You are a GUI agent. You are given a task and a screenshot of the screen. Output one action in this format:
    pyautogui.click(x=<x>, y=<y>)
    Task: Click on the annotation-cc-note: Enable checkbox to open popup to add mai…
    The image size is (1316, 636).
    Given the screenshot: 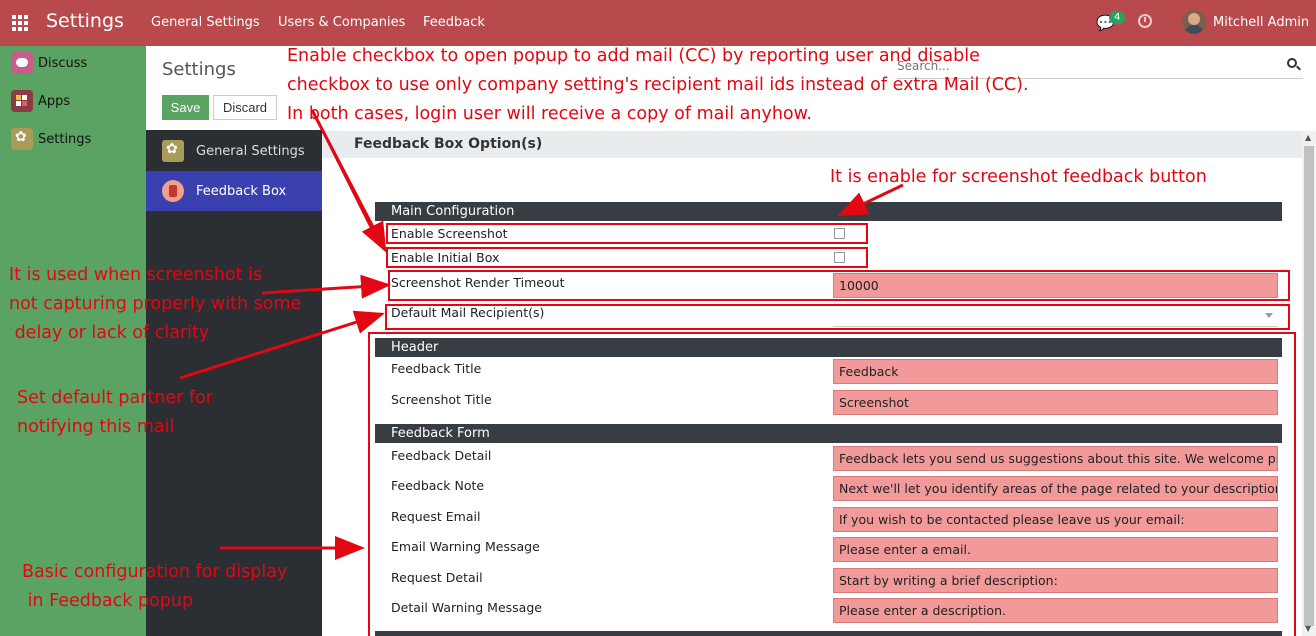 What is the action you would take?
    pyautogui.click(x=658, y=85)
    